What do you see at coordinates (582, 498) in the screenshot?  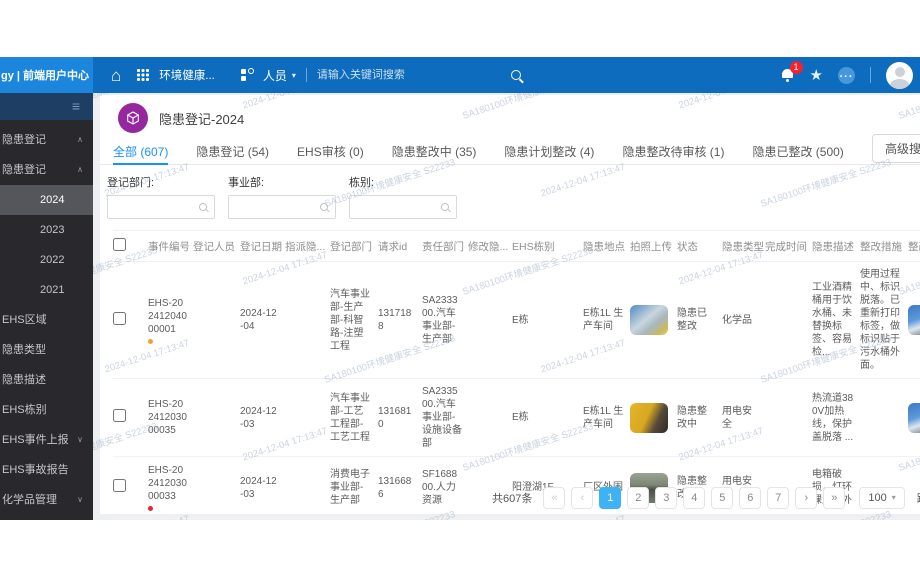 I see `prev-page-button: ‹` at bounding box center [582, 498].